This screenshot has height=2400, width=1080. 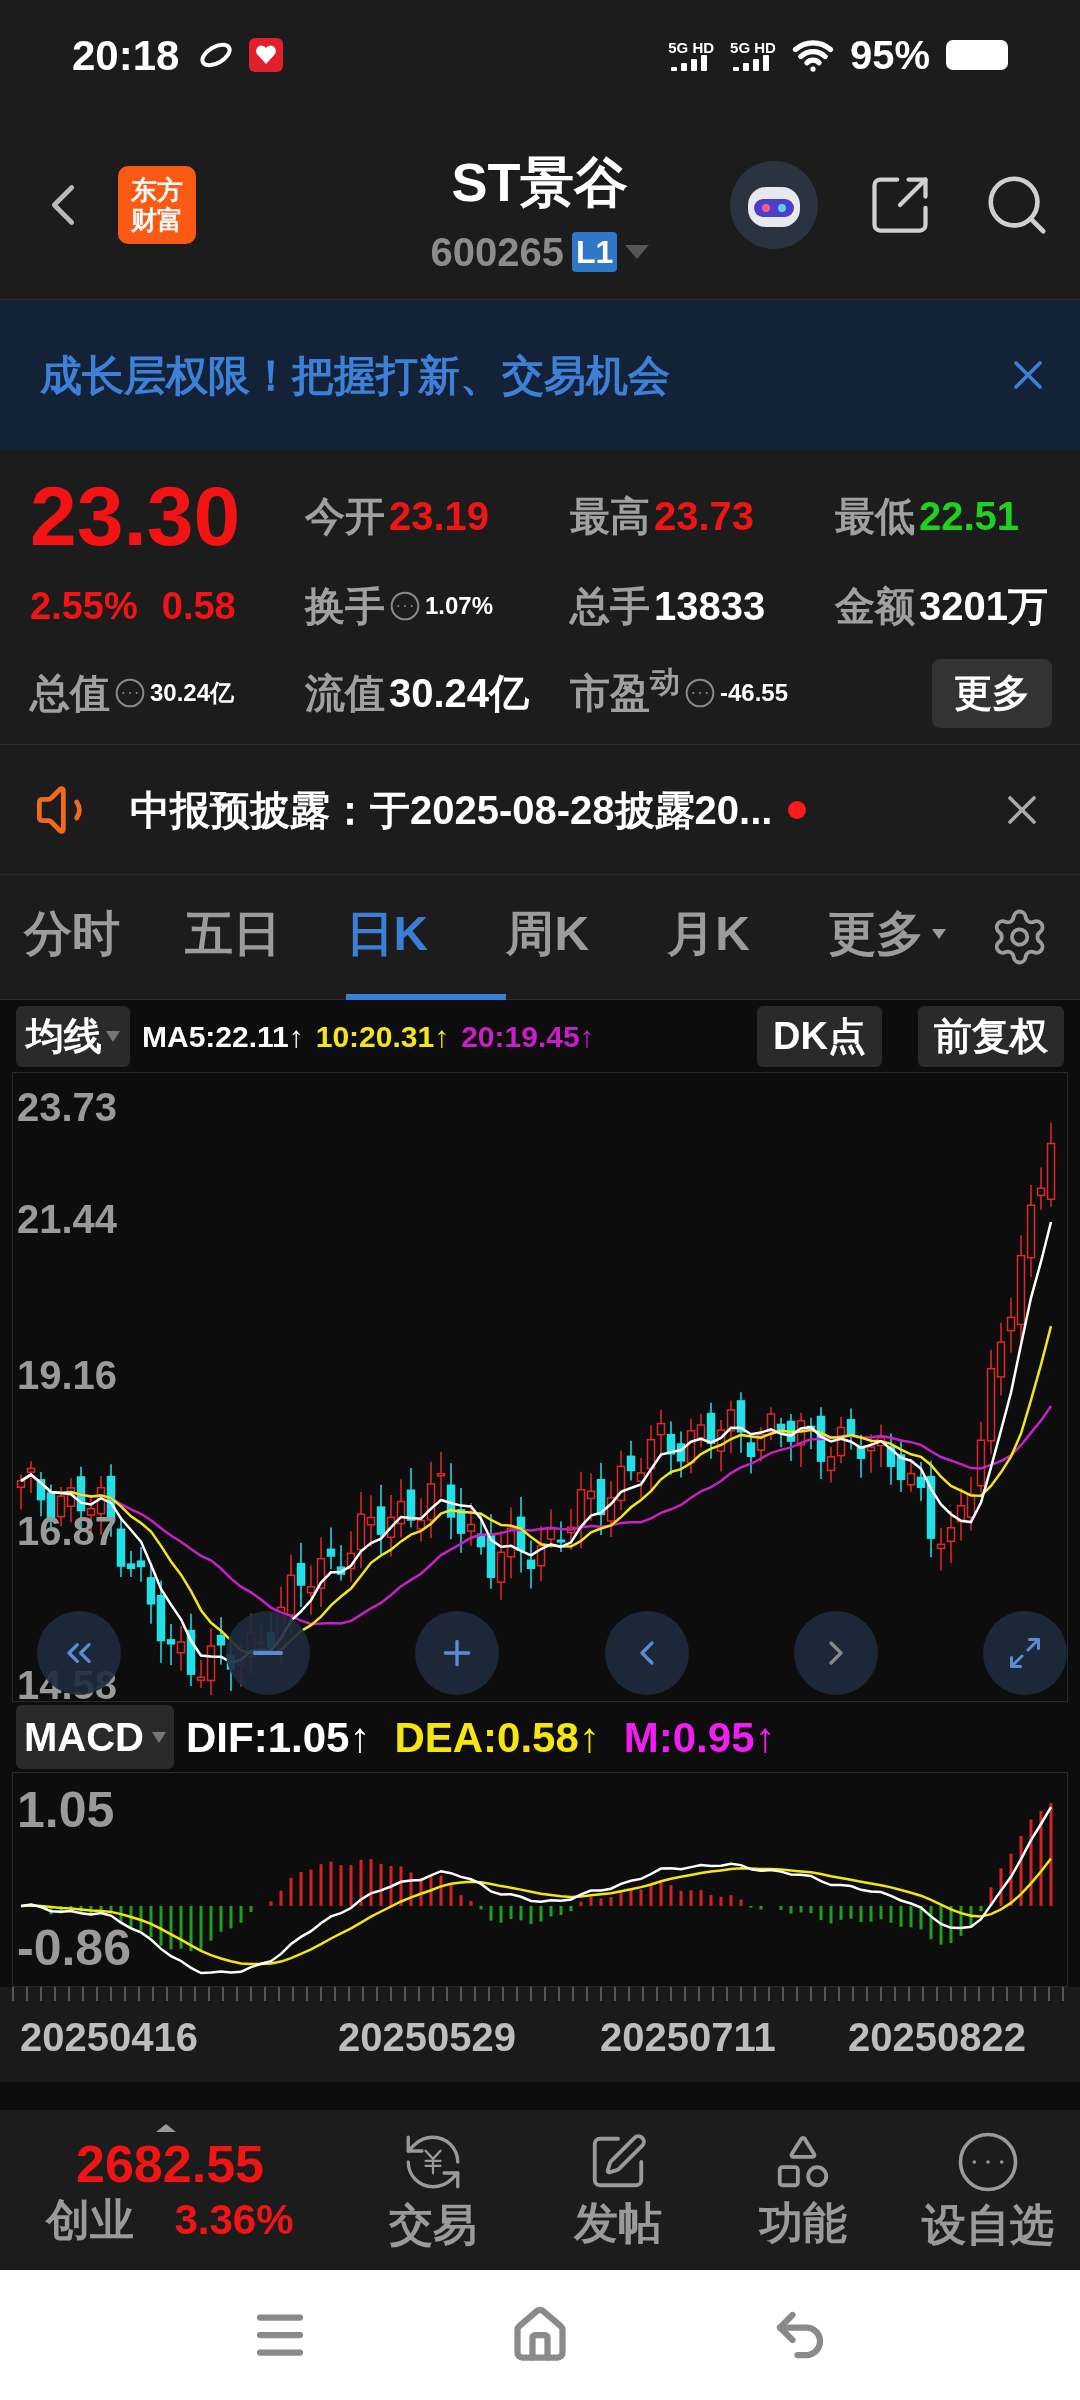 I want to click on price-change: 0.58, so click(x=198, y=606).